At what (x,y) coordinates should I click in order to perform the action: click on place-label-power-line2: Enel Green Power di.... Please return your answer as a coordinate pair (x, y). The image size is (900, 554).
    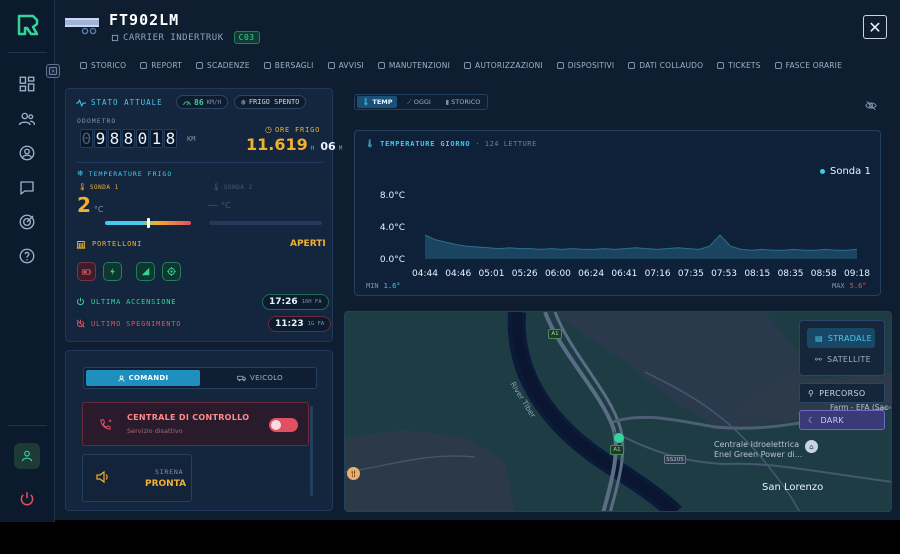
    Looking at the image, I should click on (758, 454).